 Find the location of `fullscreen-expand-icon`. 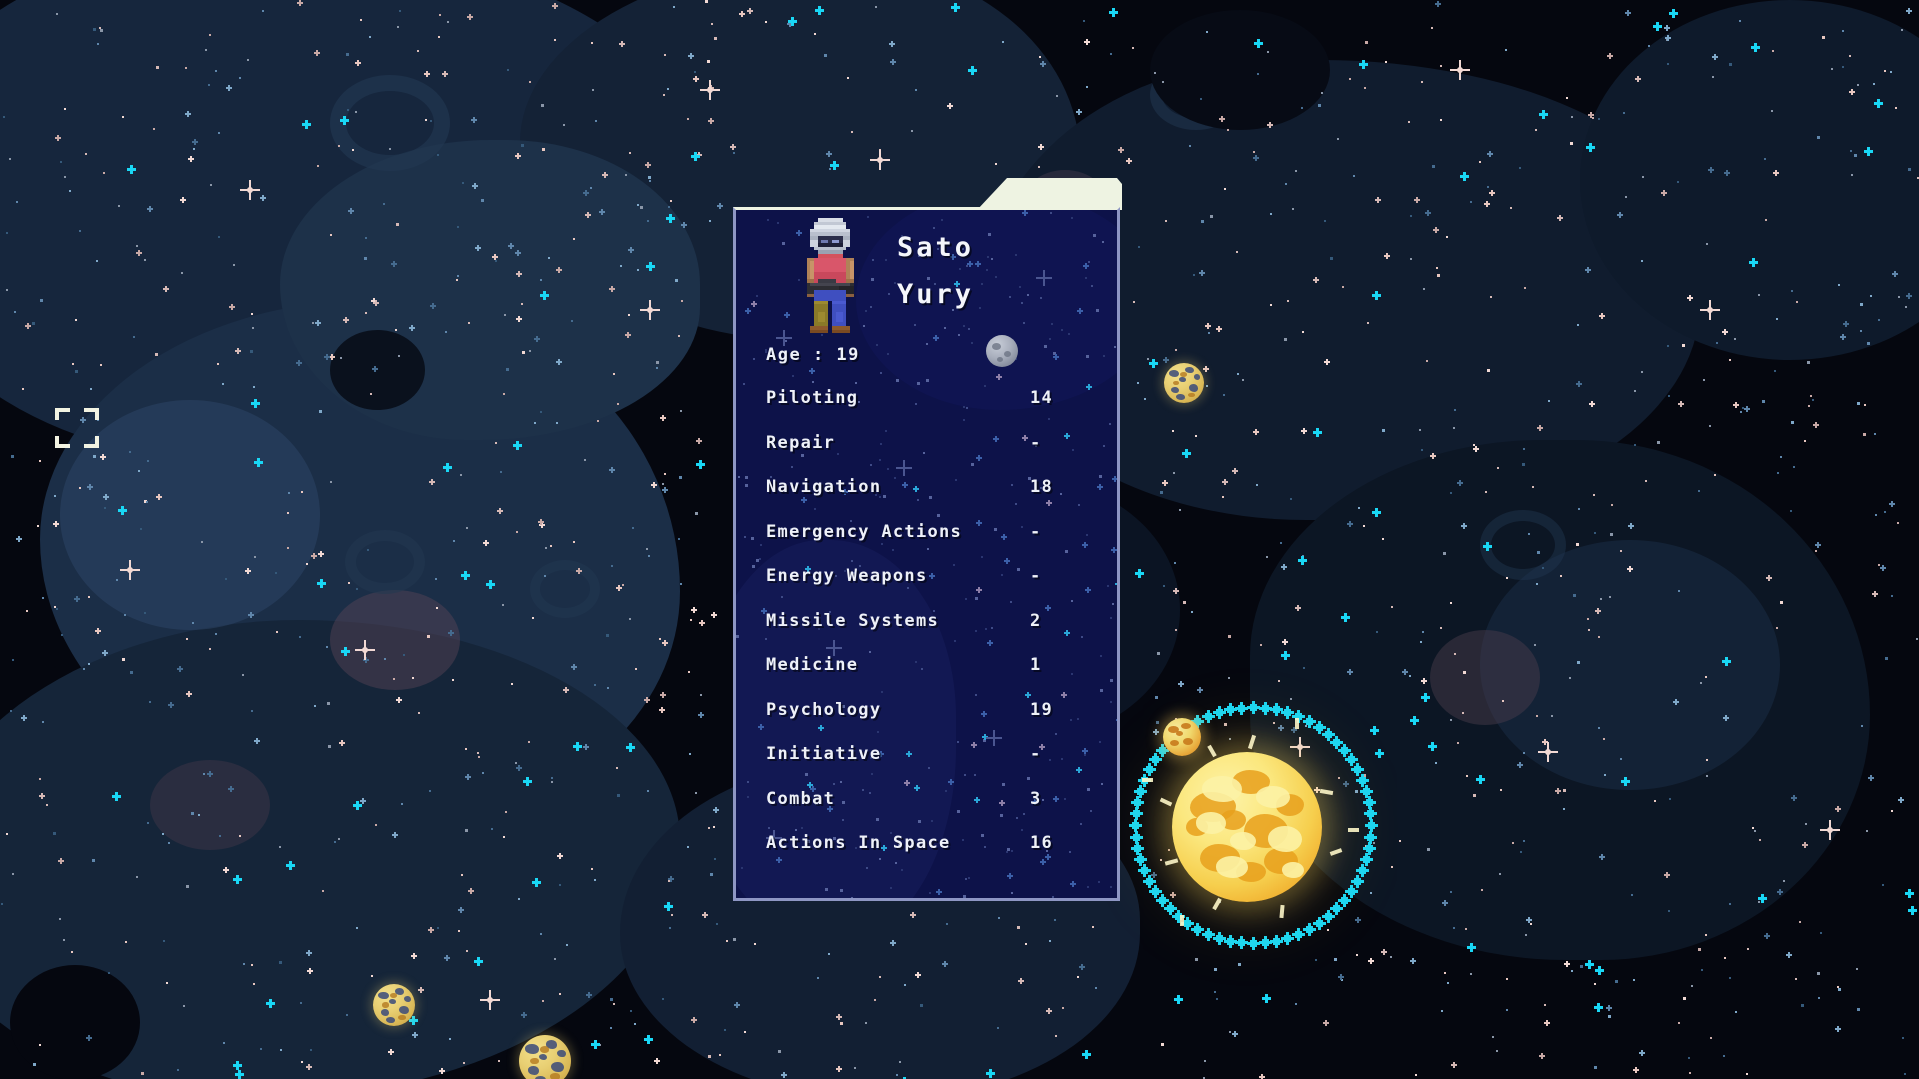

fullscreen-expand-icon is located at coordinates (77, 428).